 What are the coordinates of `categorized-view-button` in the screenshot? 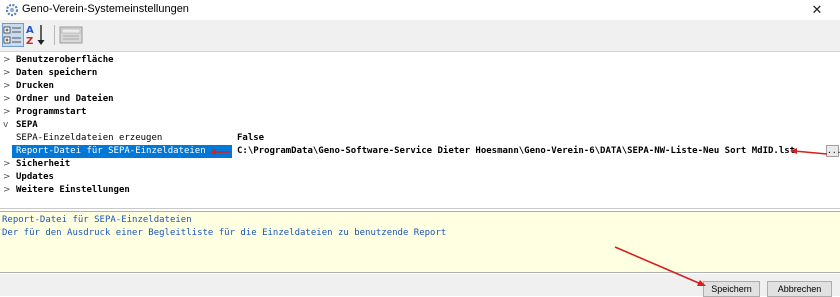 It's located at (13, 35).